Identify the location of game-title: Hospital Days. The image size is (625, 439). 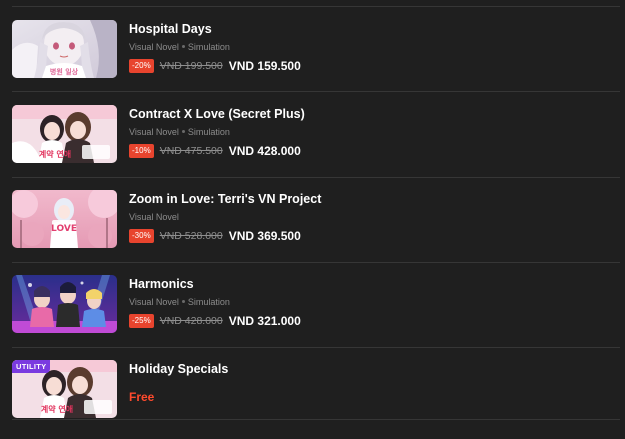
(170, 29).